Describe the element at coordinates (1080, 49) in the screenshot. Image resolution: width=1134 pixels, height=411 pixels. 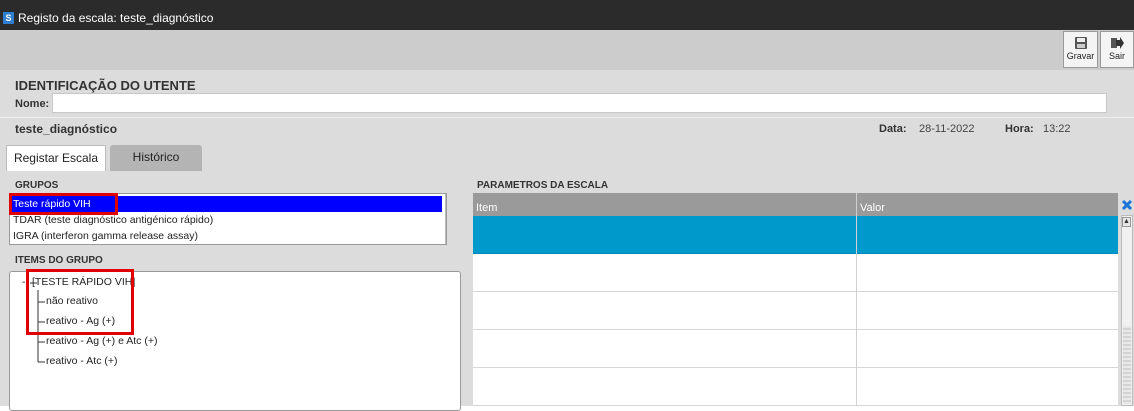
I see `save-button: Gravar` at that location.